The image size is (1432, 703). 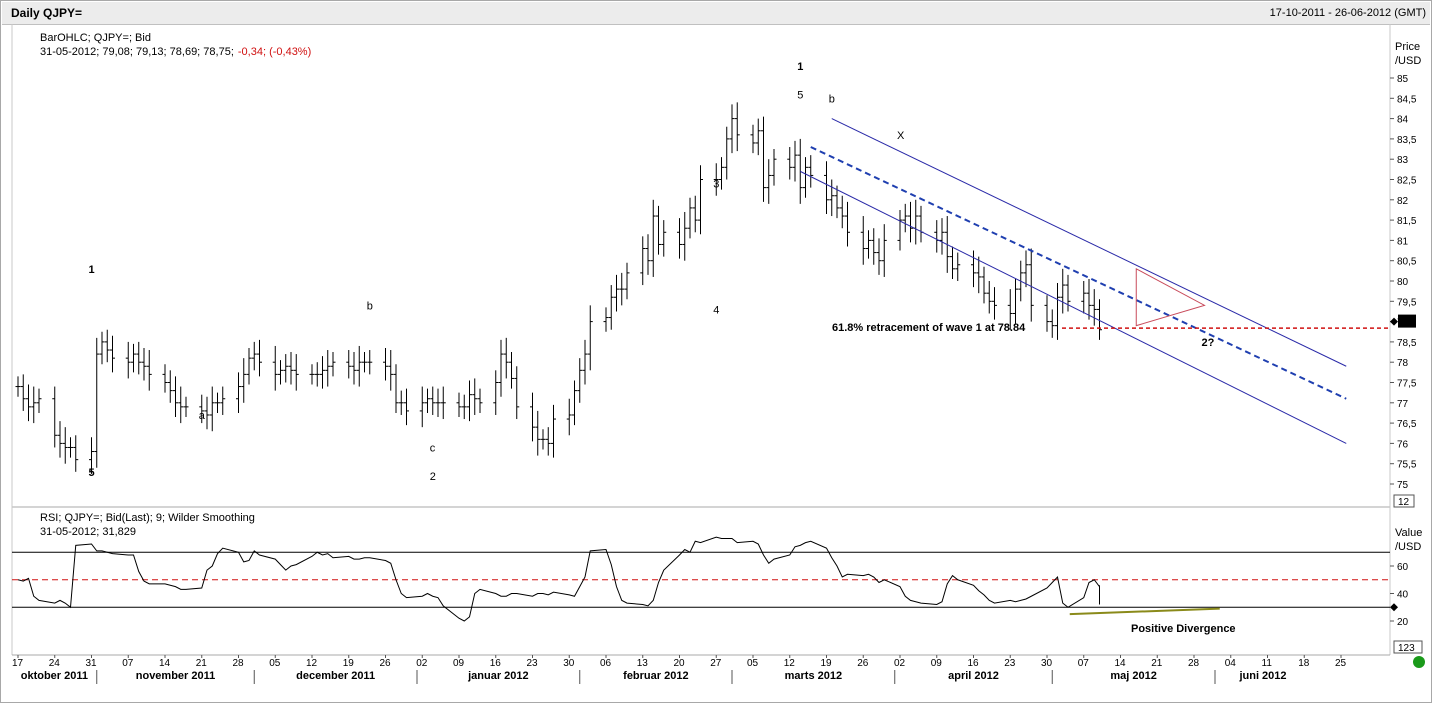 I want to click on price-axis-title: Price, so click(x=1407, y=47).